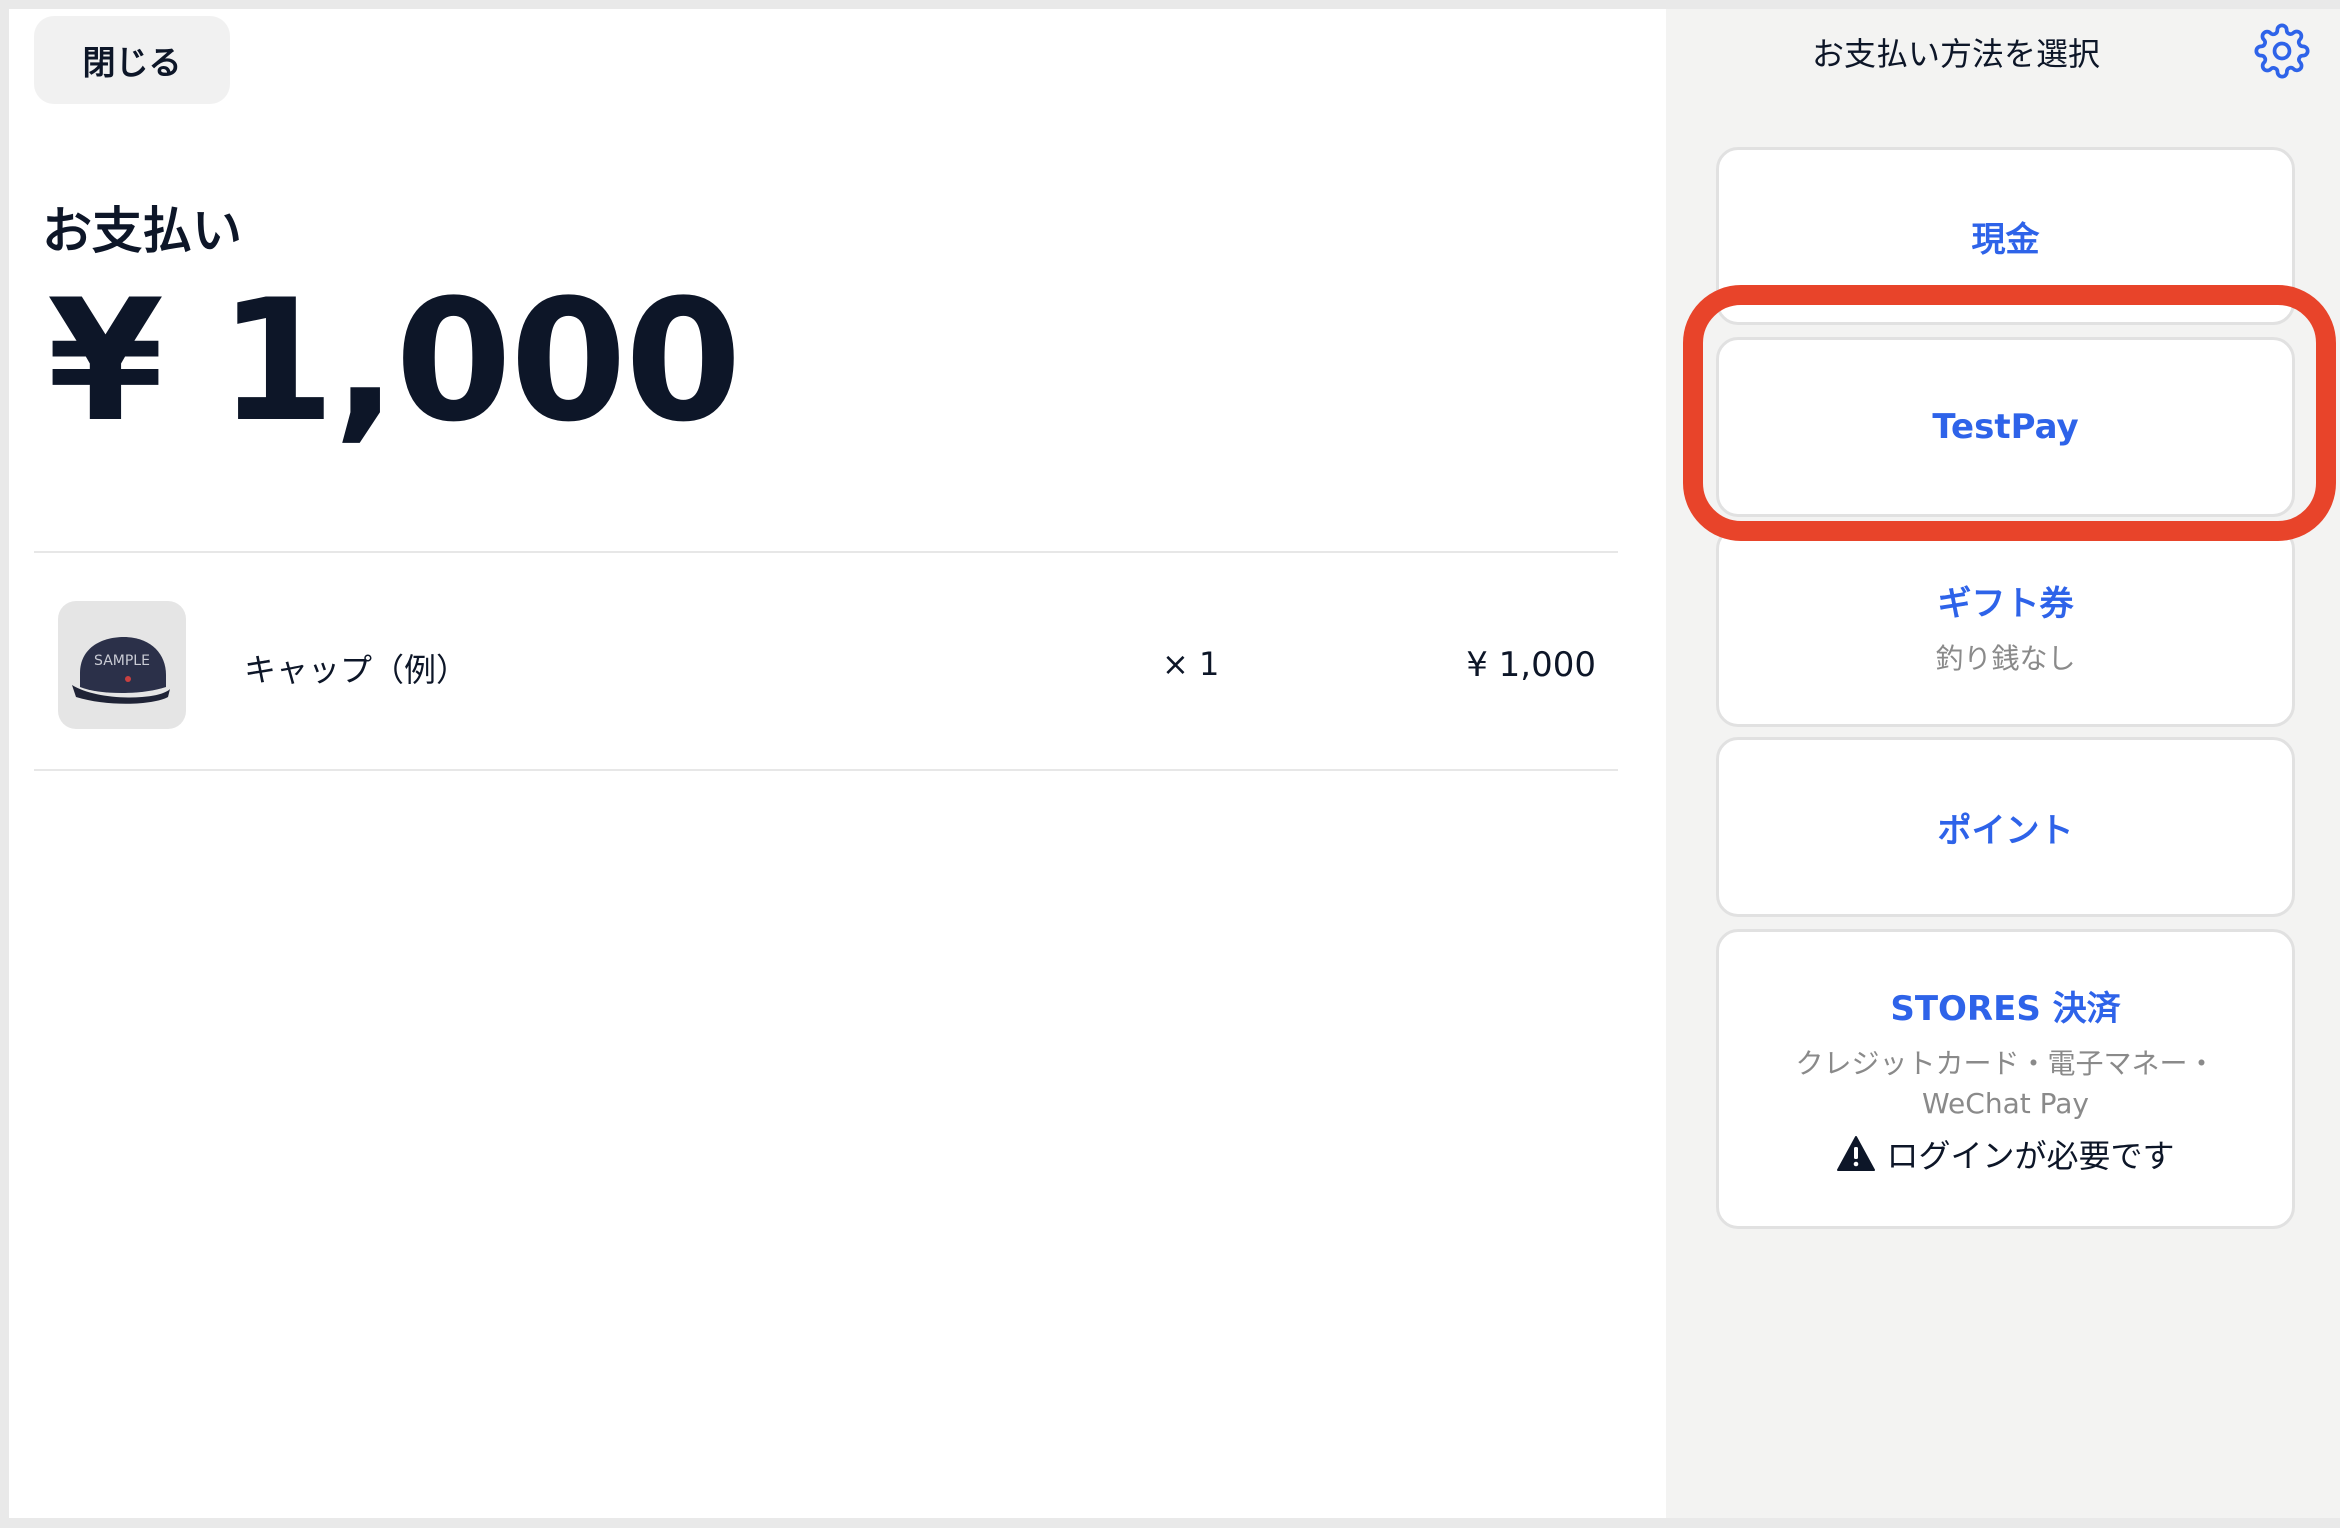 This screenshot has width=2340, height=1528. I want to click on payment-method-cash: 現金, so click(2005, 236).